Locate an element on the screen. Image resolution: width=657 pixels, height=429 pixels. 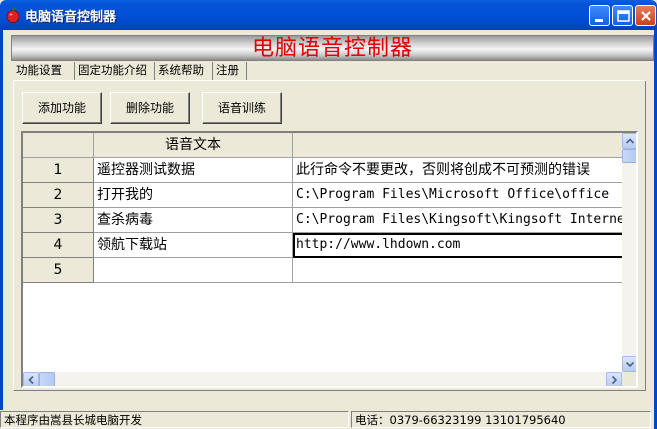
horizontal-scroll-thumb is located at coordinates (47, 379).